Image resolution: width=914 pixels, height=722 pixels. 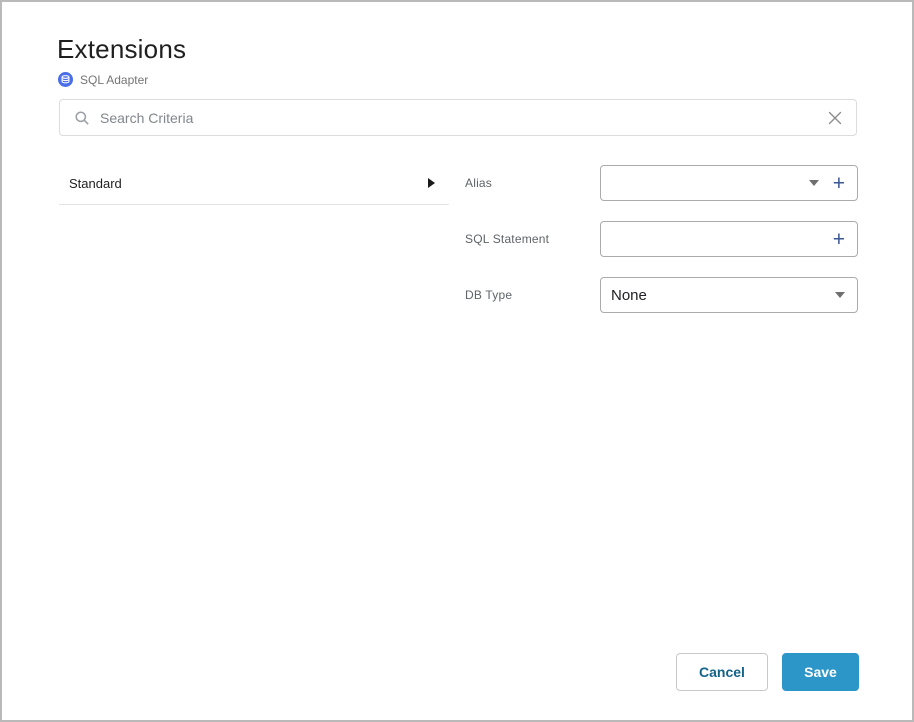 I want to click on adapter-label: SQL Adapter, so click(x=114, y=79).